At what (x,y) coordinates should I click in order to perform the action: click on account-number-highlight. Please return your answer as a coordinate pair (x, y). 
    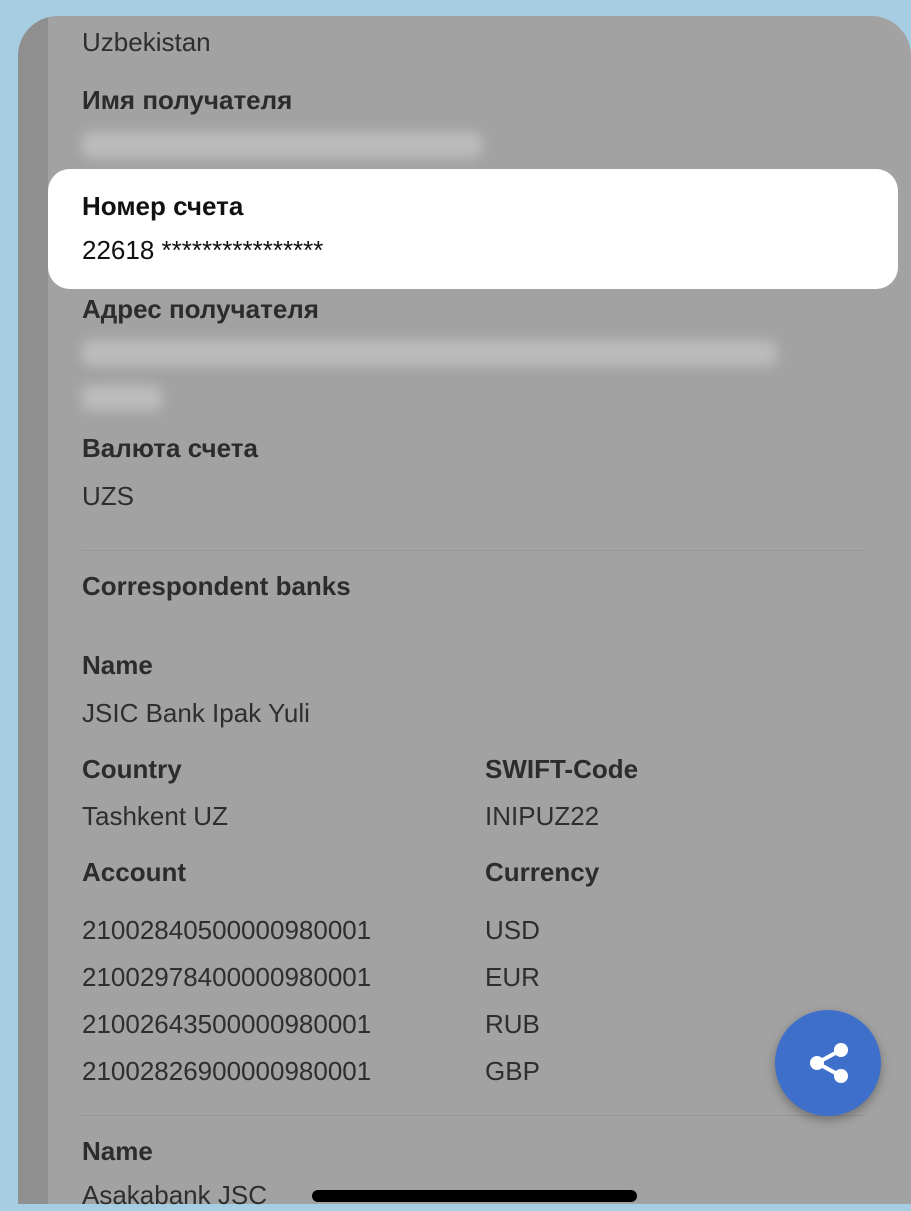
    Looking at the image, I should click on (473, 229).